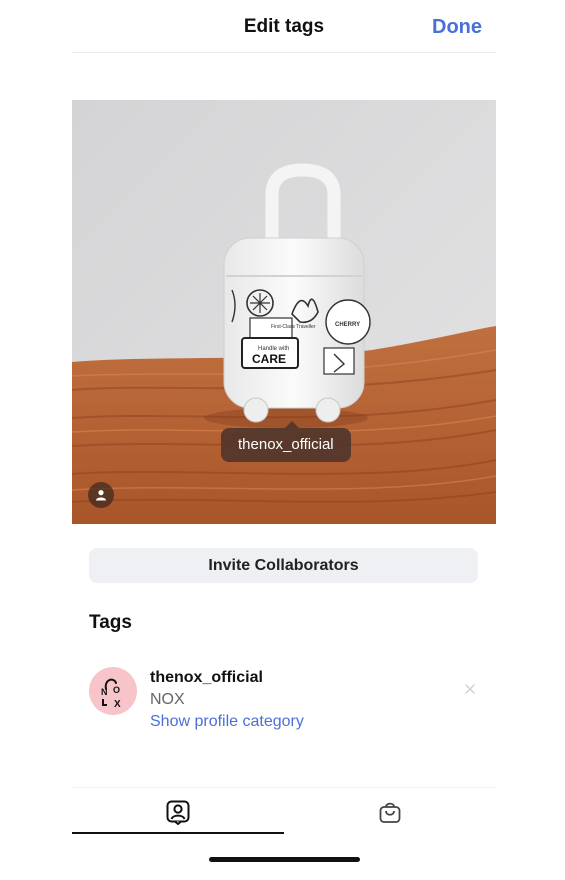 The height and width of the screenshot is (880, 565). I want to click on selected-tab-indicator, so click(178, 833).